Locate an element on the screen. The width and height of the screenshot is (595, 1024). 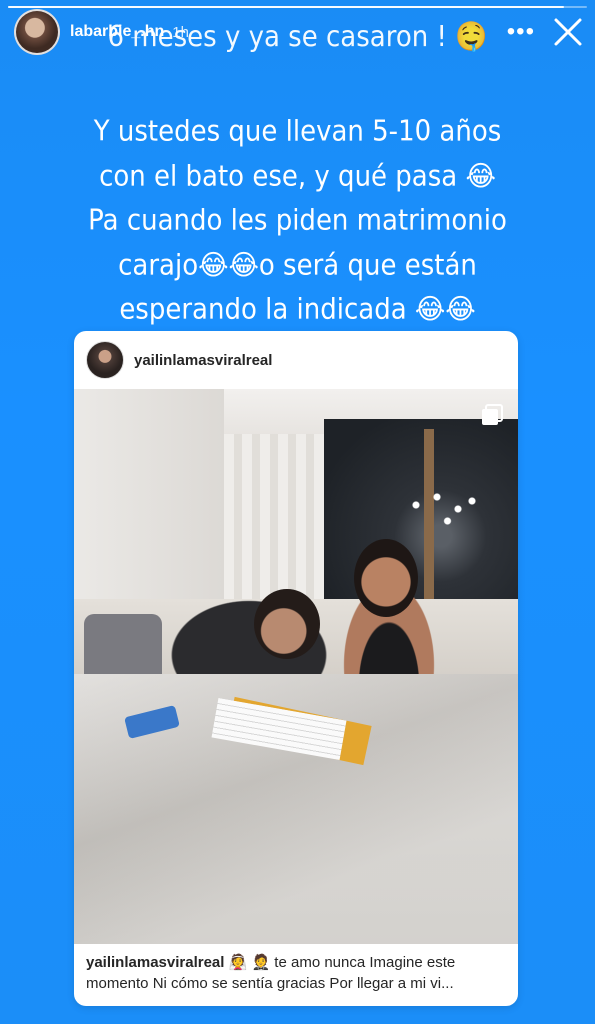
story-progress-bar is located at coordinates (297, 7).